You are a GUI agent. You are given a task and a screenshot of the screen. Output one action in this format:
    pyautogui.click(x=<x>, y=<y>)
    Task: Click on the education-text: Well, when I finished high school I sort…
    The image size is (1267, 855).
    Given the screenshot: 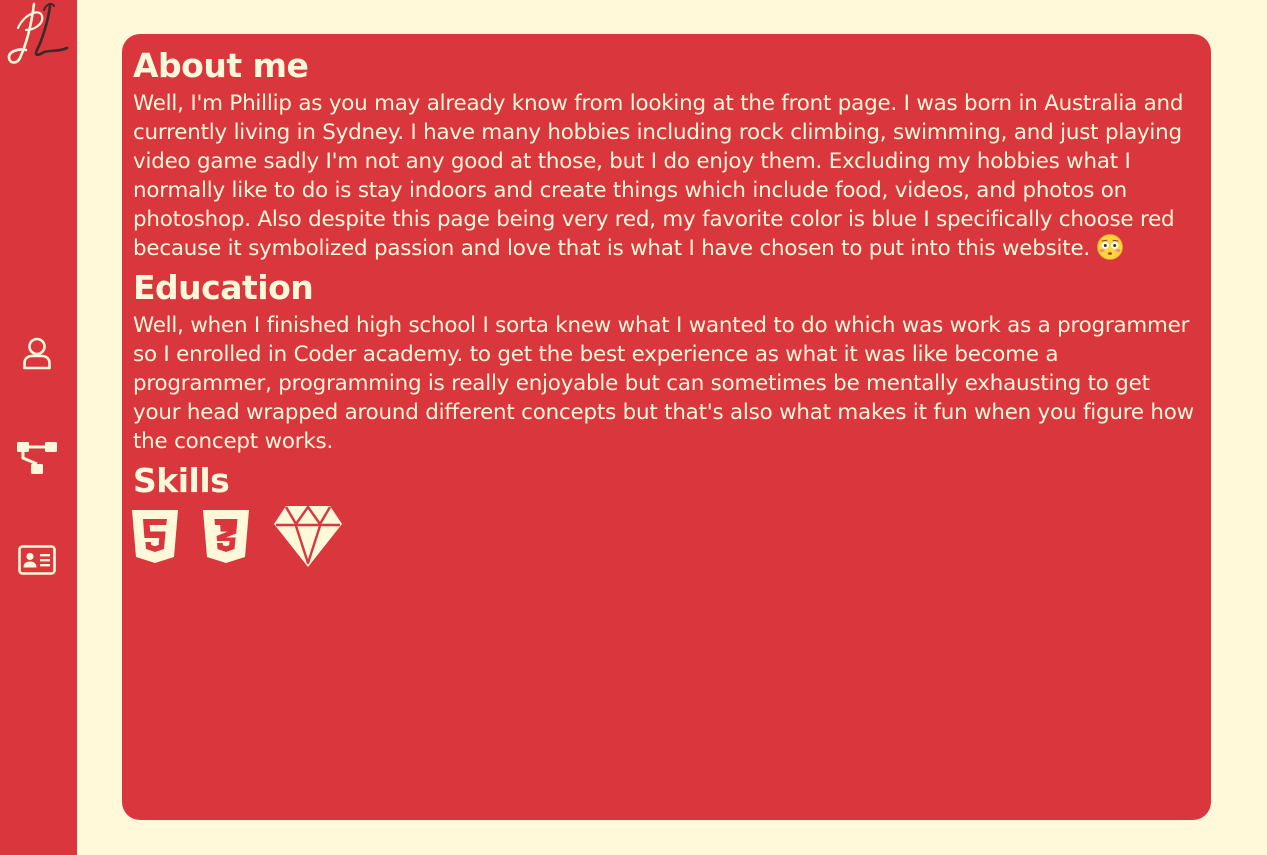 What is the action you would take?
    pyautogui.click(x=663, y=383)
    